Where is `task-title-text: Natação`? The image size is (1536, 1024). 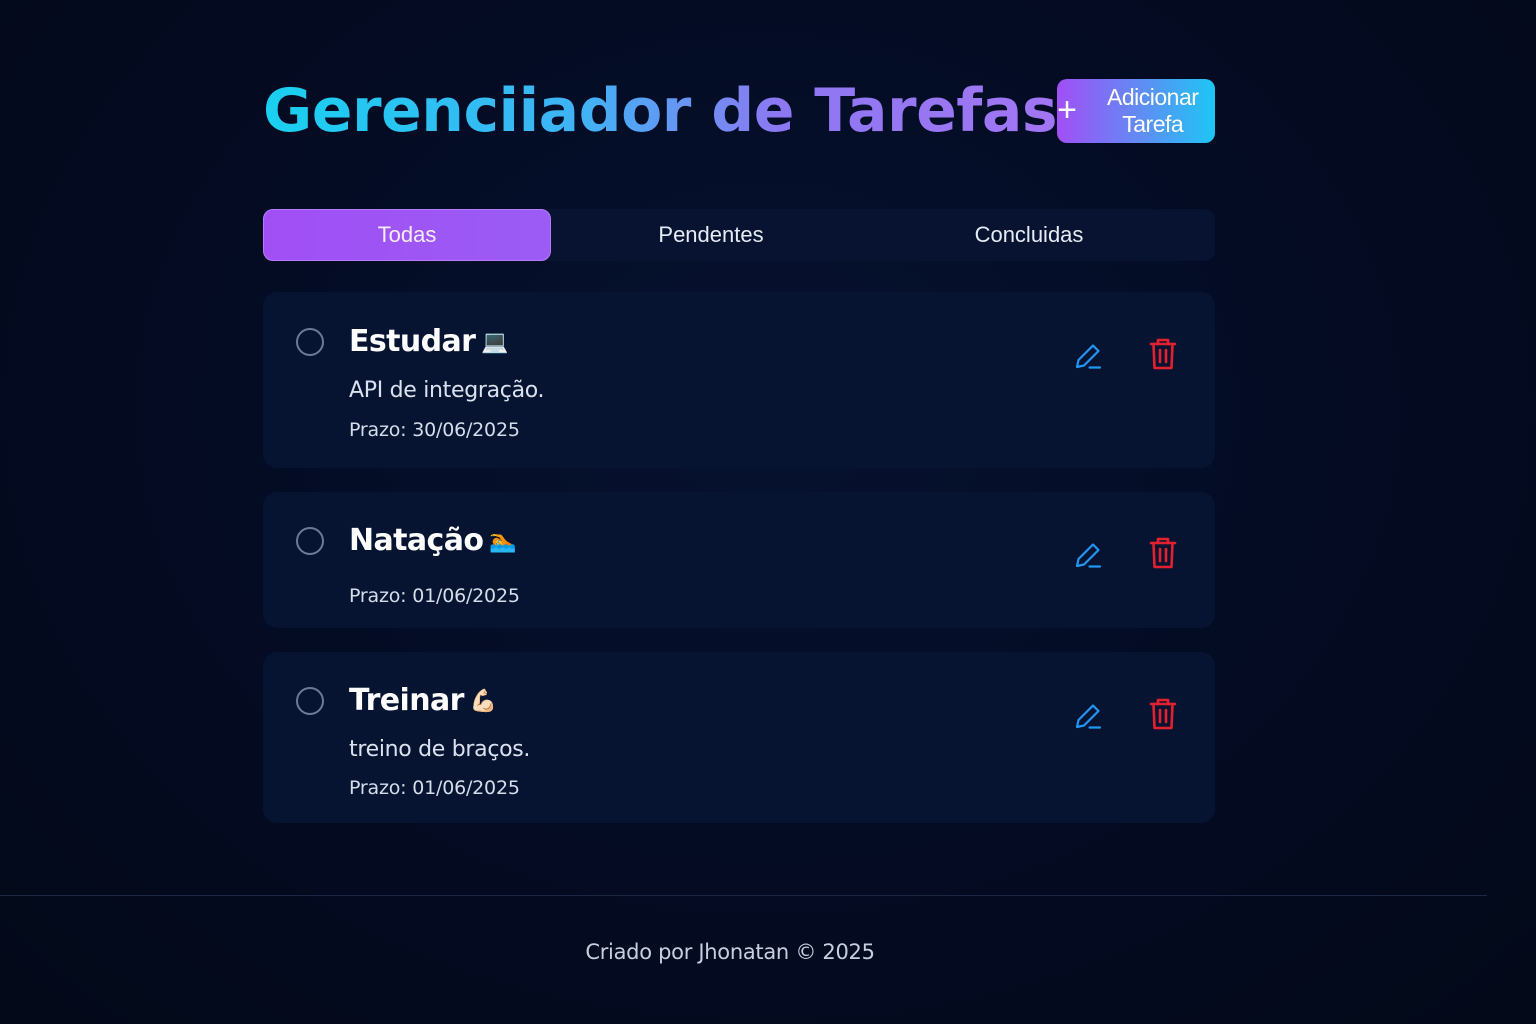 task-title-text: Natação is located at coordinates (416, 540).